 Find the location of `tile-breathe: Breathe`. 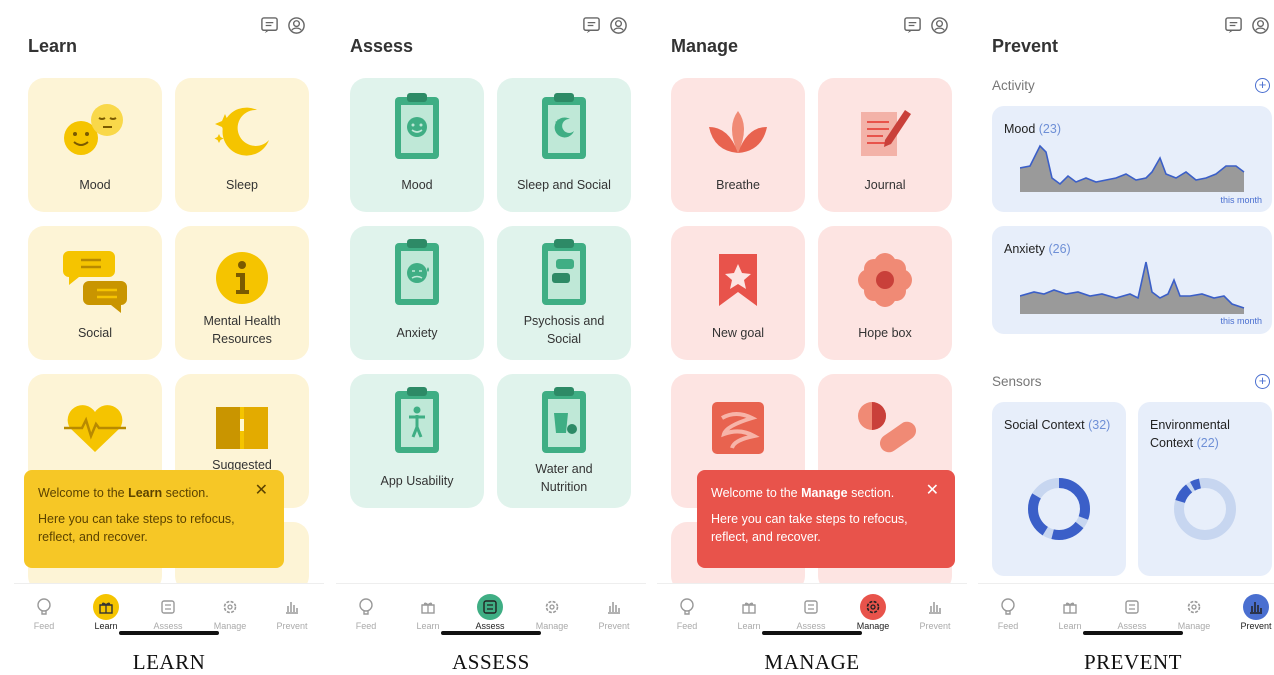

tile-breathe: Breathe is located at coordinates (738, 145).